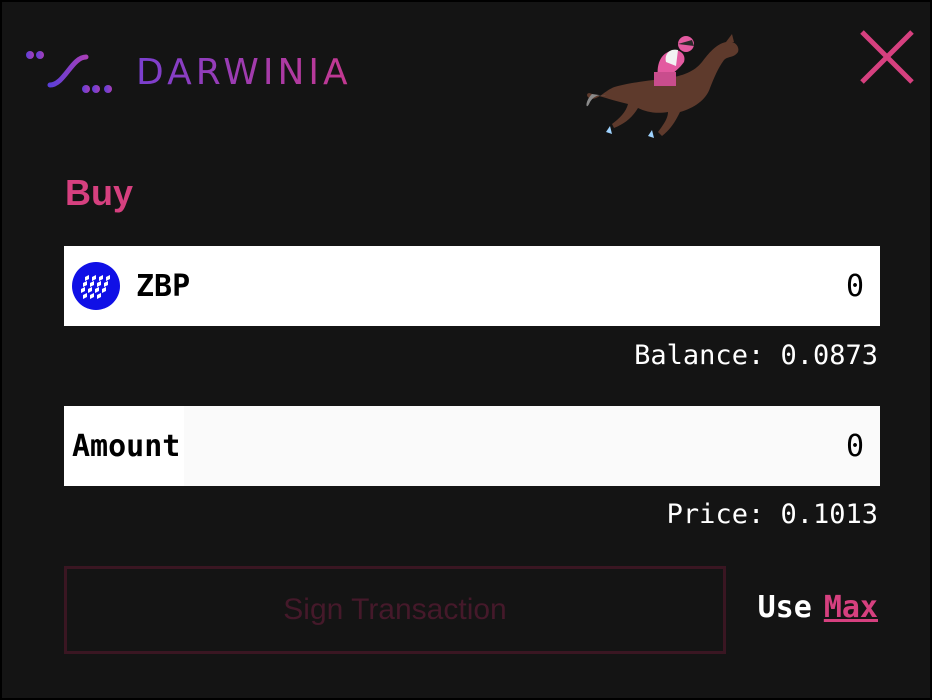 Image resolution: width=932 pixels, height=700 pixels. Describe the element at coordinates (818, 607) in the screenshot. I see `use-max-control: Use Max` at that location.